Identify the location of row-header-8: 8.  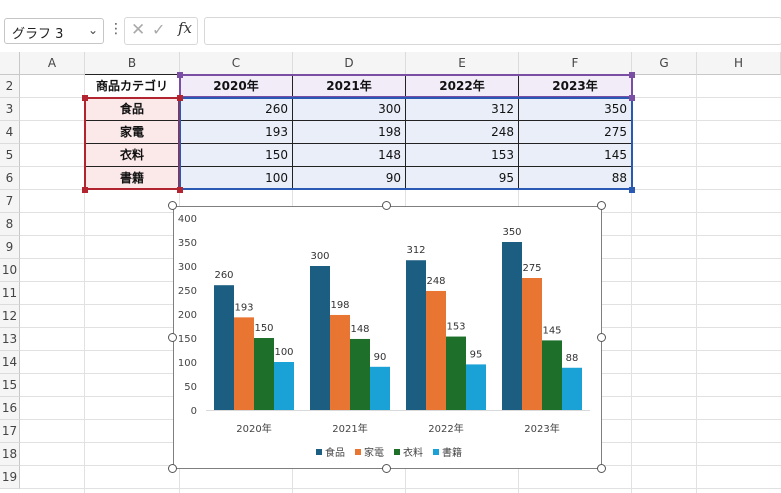
(10, 224).